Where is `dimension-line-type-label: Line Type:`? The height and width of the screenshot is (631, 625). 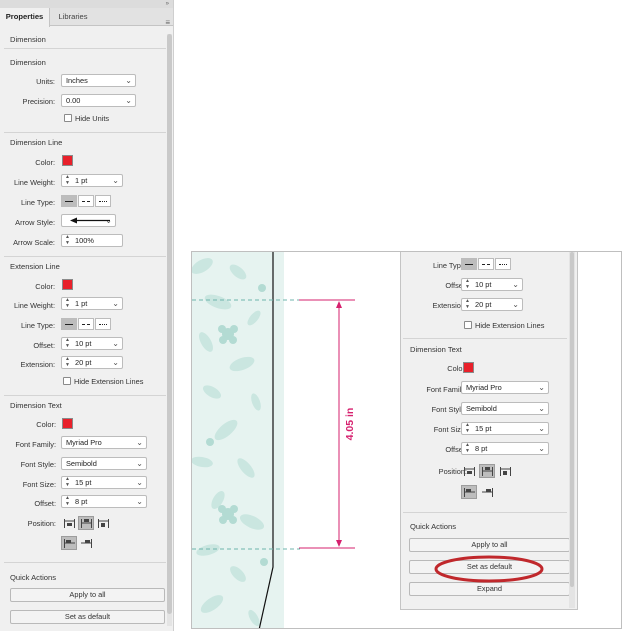
dimension-line-type-label: Line Type: is located at coordinates (38, 202).